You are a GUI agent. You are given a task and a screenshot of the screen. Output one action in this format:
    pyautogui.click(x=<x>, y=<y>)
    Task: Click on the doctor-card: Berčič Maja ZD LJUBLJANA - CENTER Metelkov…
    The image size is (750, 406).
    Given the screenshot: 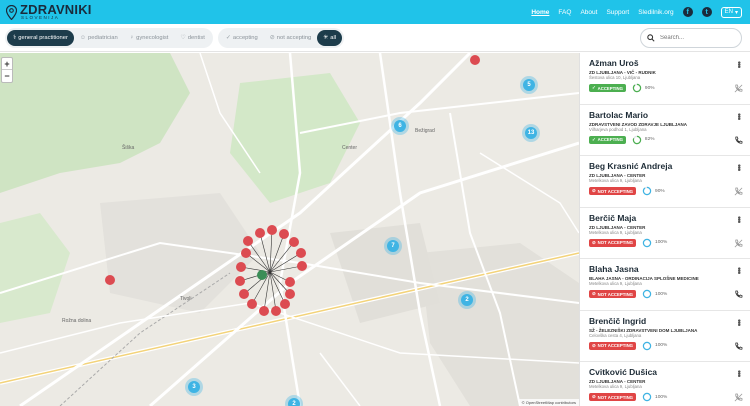 What is the action you would take?
    pyautogui.click(x=665, y=233)
    